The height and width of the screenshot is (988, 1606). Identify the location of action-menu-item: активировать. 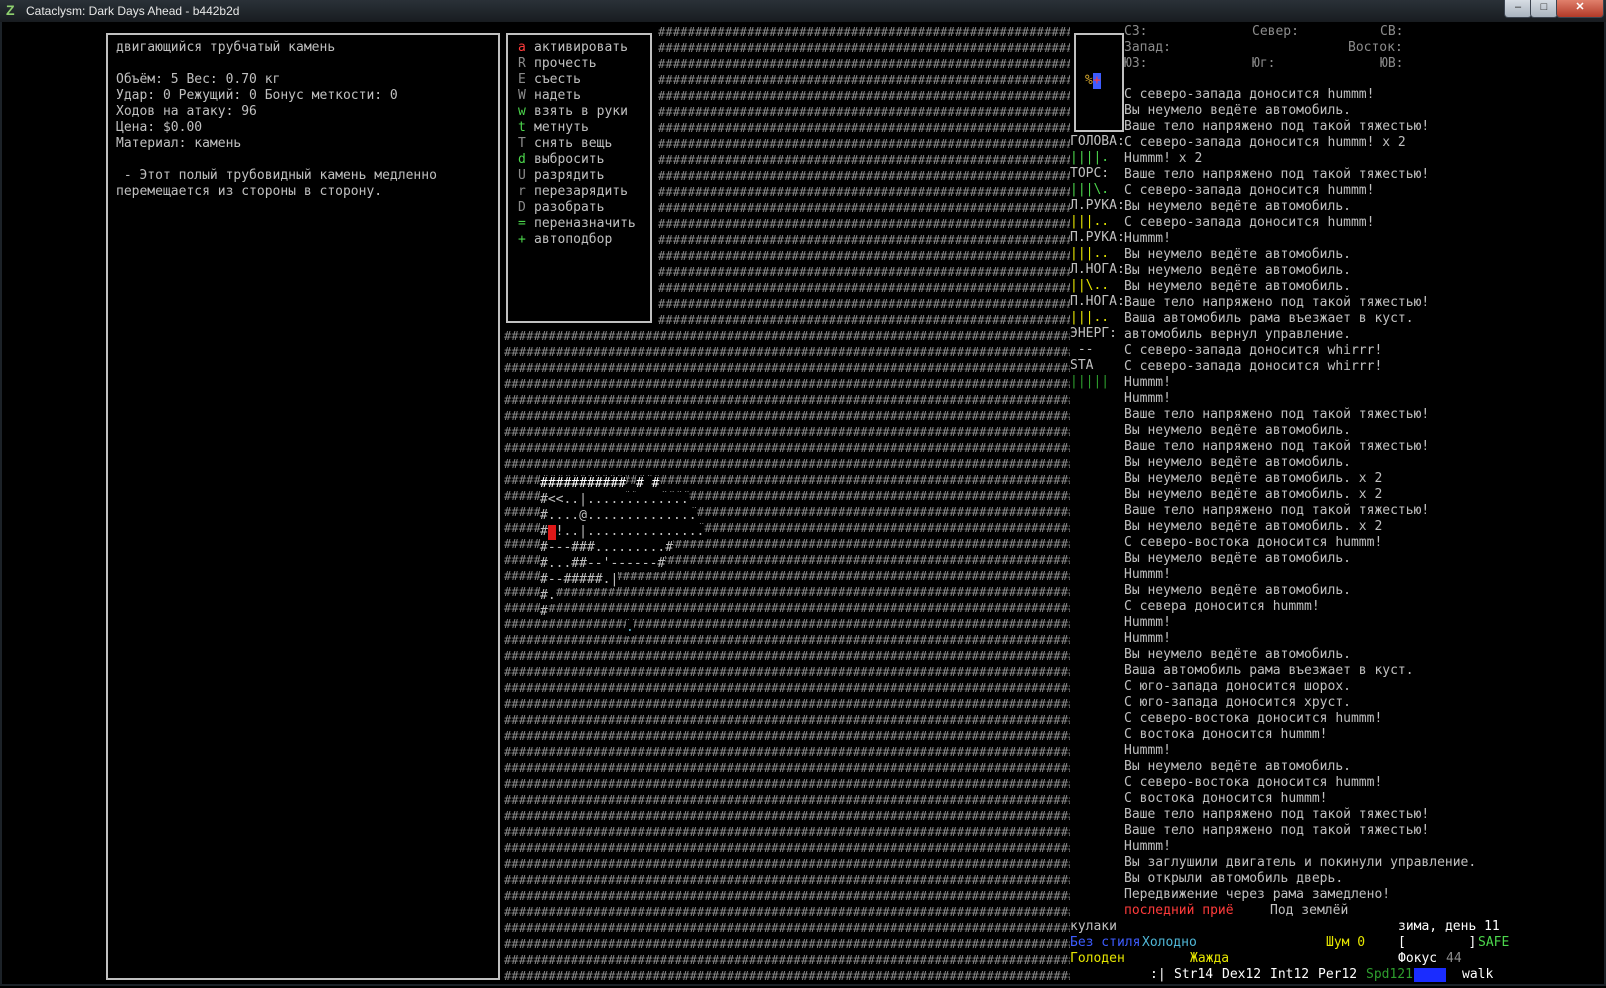
(581, 48).